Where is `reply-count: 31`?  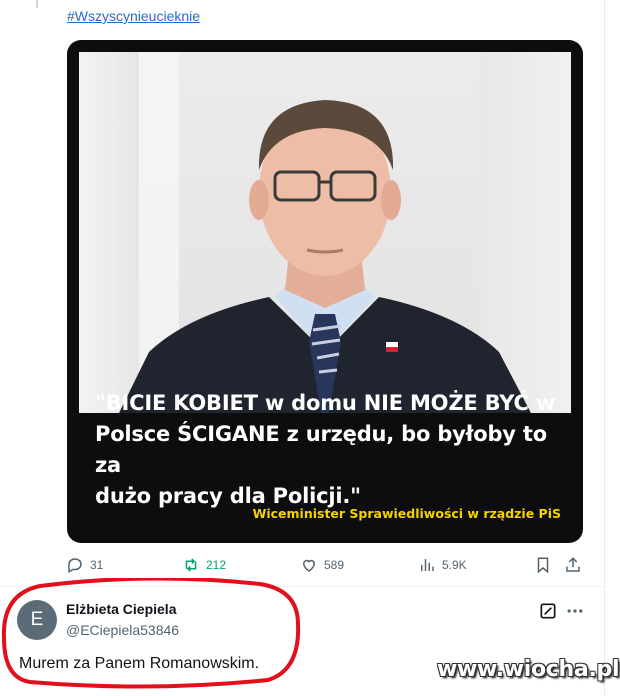
reply-count: 31 is located at coordinates (97, 565).